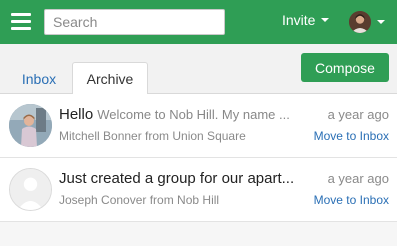  What do you see at coordinates (345, 67) in the screenshot?
I see `compose-button: Compose` at bounding box center [345, 67].